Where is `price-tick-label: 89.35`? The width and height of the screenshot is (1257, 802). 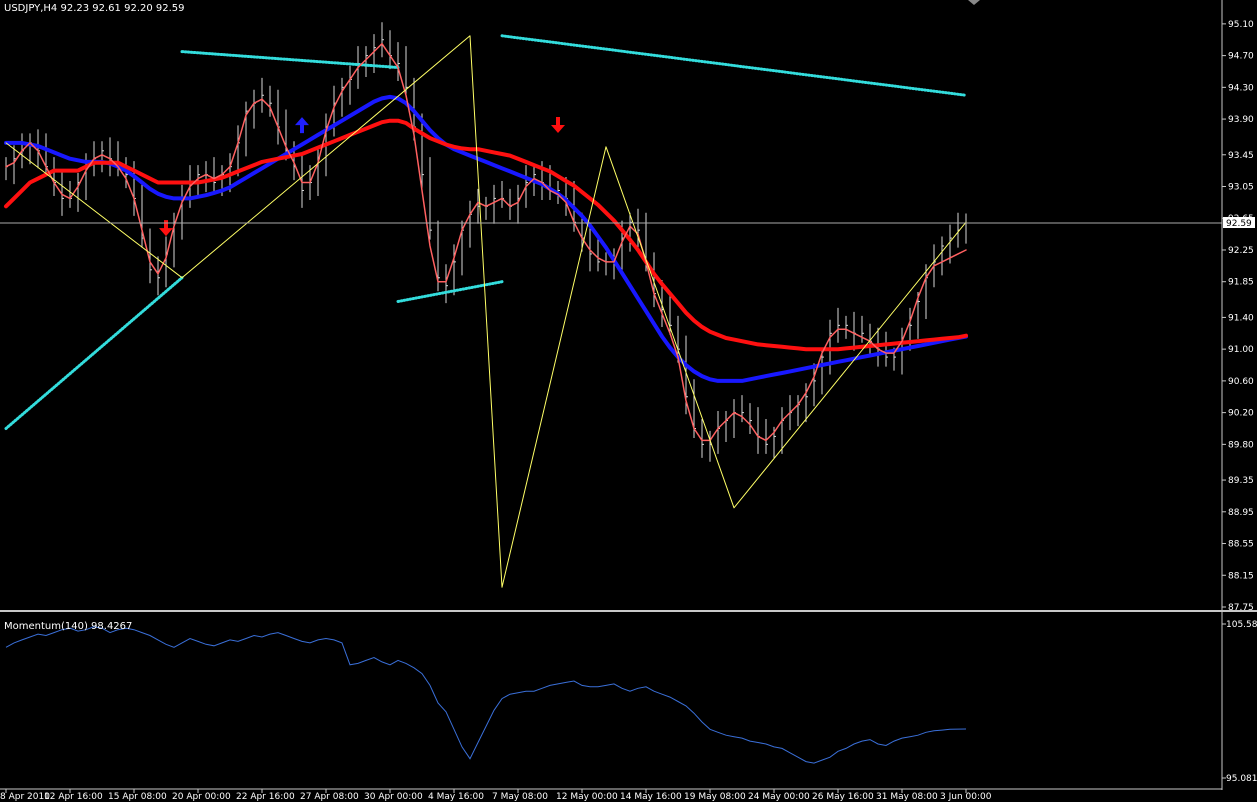 price-tick-label: 89.35 is located at coordinates (1241, 481).